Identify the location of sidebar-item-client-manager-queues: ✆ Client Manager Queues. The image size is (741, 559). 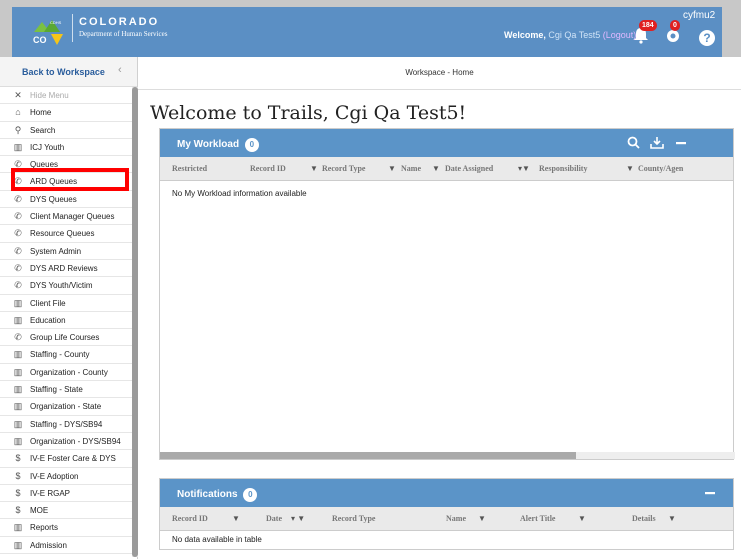
(68, 217).